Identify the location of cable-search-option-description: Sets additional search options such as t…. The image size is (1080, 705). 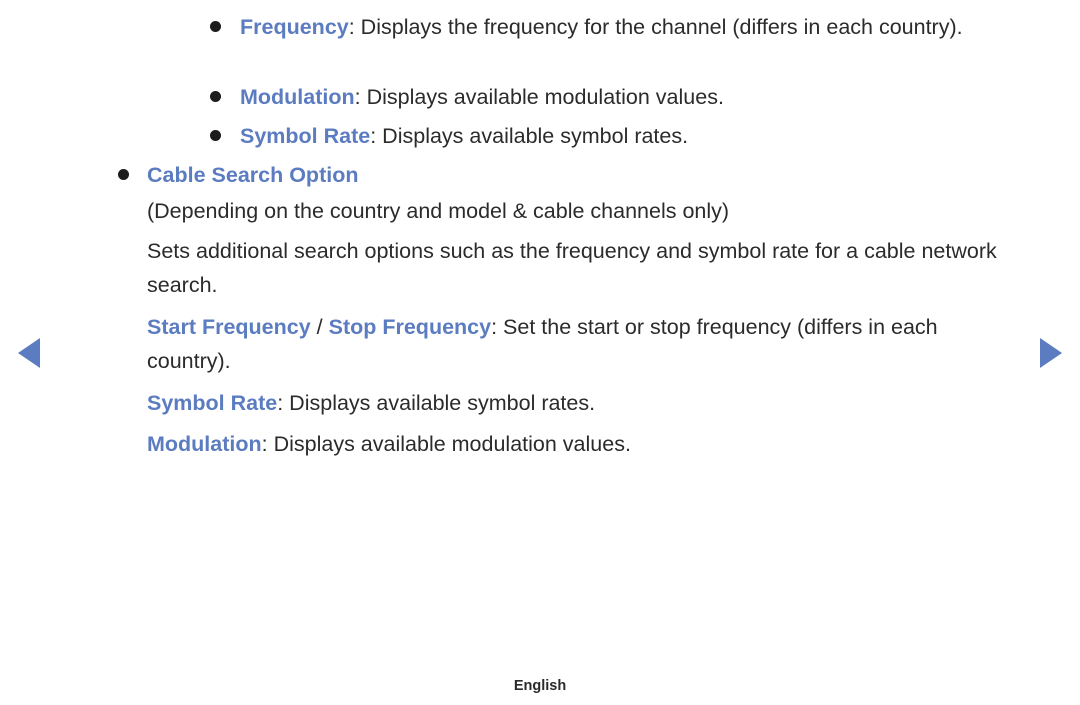
(572, 268).